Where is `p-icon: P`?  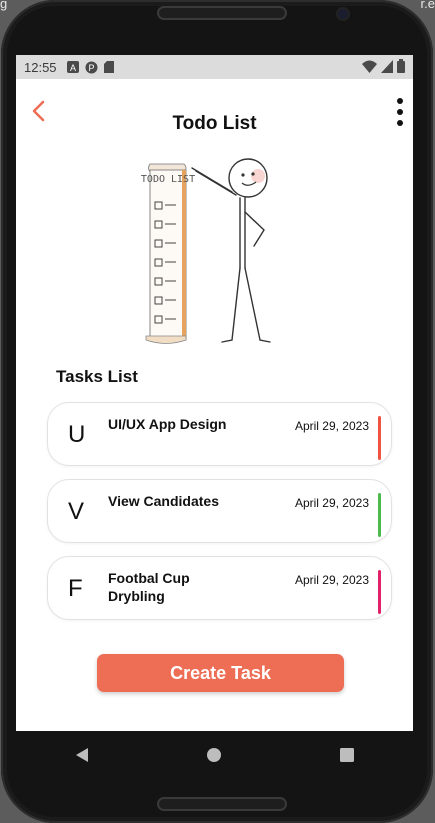
p-icon: P is located at coordinates (91, 67).